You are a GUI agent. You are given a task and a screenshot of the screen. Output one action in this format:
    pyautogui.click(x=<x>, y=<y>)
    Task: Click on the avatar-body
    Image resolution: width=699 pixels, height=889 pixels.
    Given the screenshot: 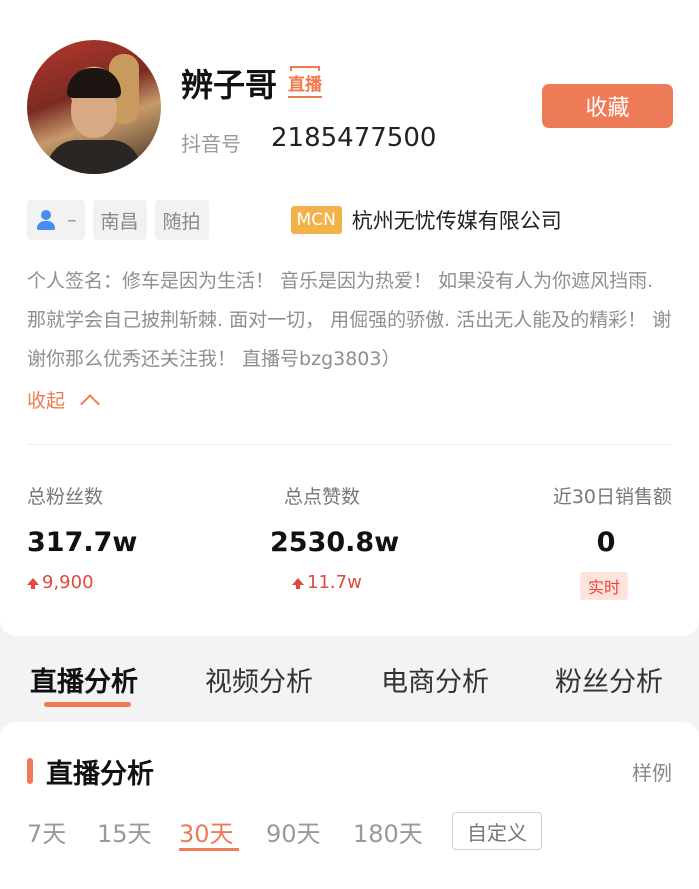 What is the action you would take?
    pyautogui.click(x=94, y=157)
    